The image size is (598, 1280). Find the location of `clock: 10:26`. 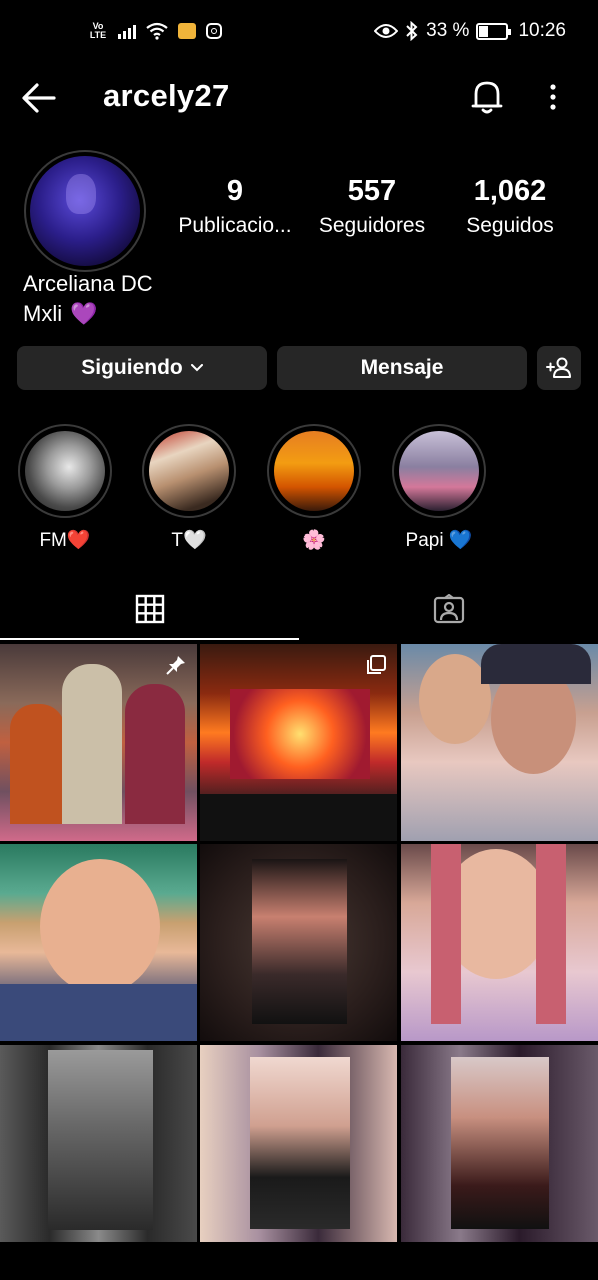

clock: 10:26 is located at coordinates (542, 30).